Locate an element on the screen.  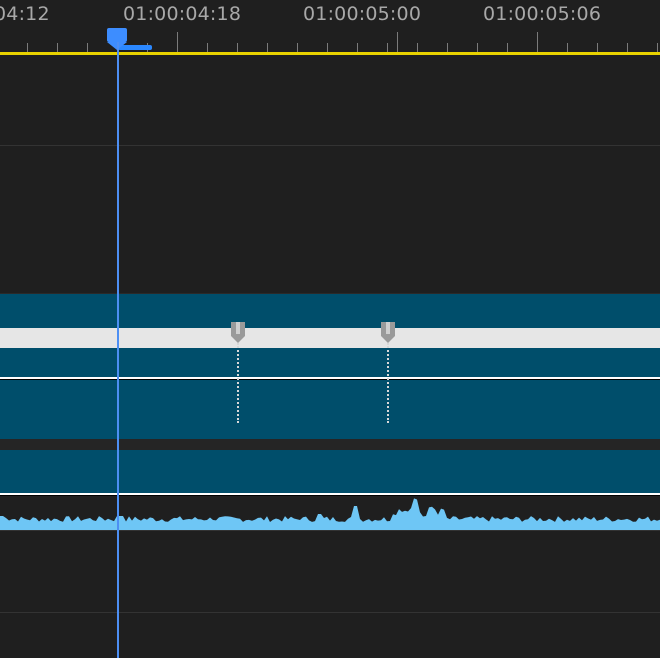
timecode-label: 01:00:05:06 is located at coordinates (542, 14).